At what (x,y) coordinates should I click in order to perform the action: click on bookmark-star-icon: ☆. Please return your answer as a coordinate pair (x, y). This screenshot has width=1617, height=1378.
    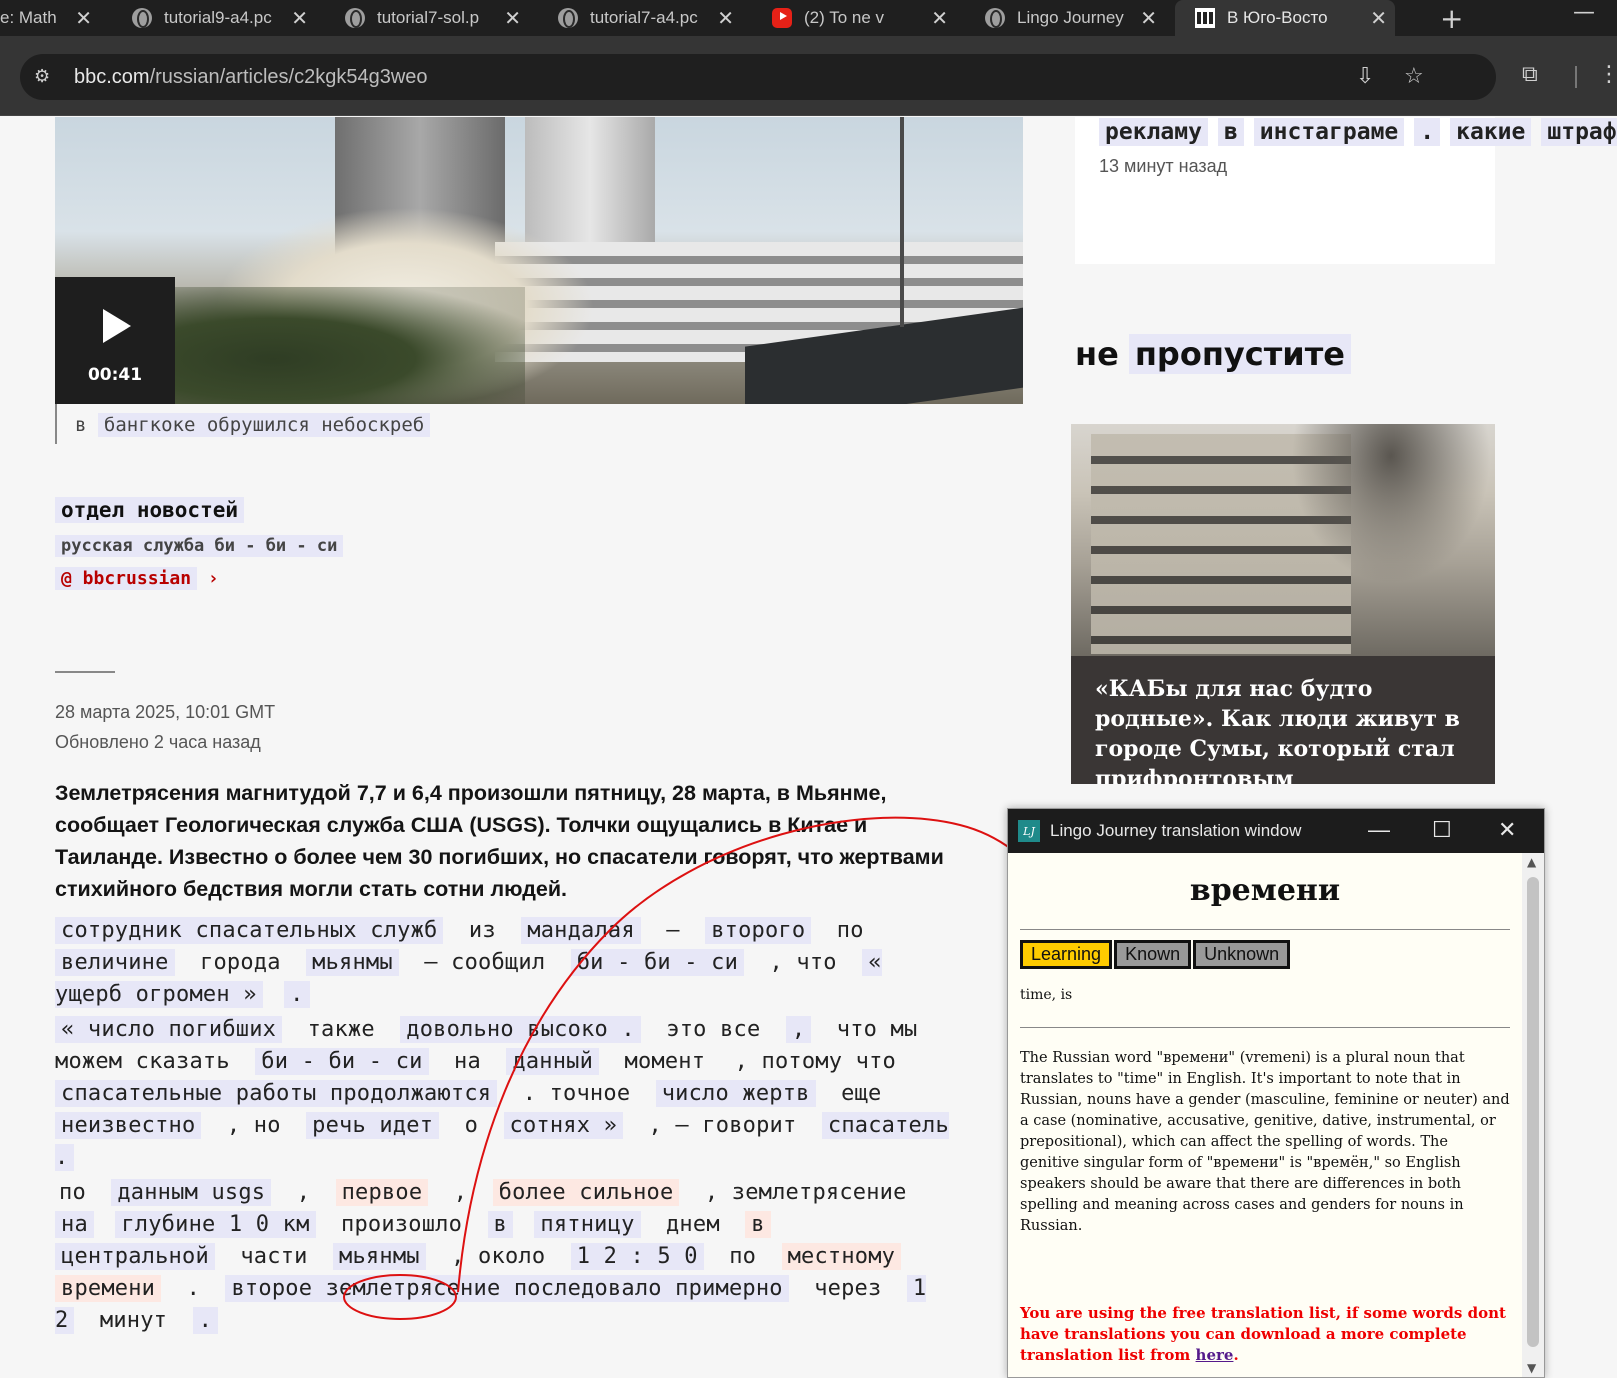
    Looking at the image, I should click on (1414, 76).